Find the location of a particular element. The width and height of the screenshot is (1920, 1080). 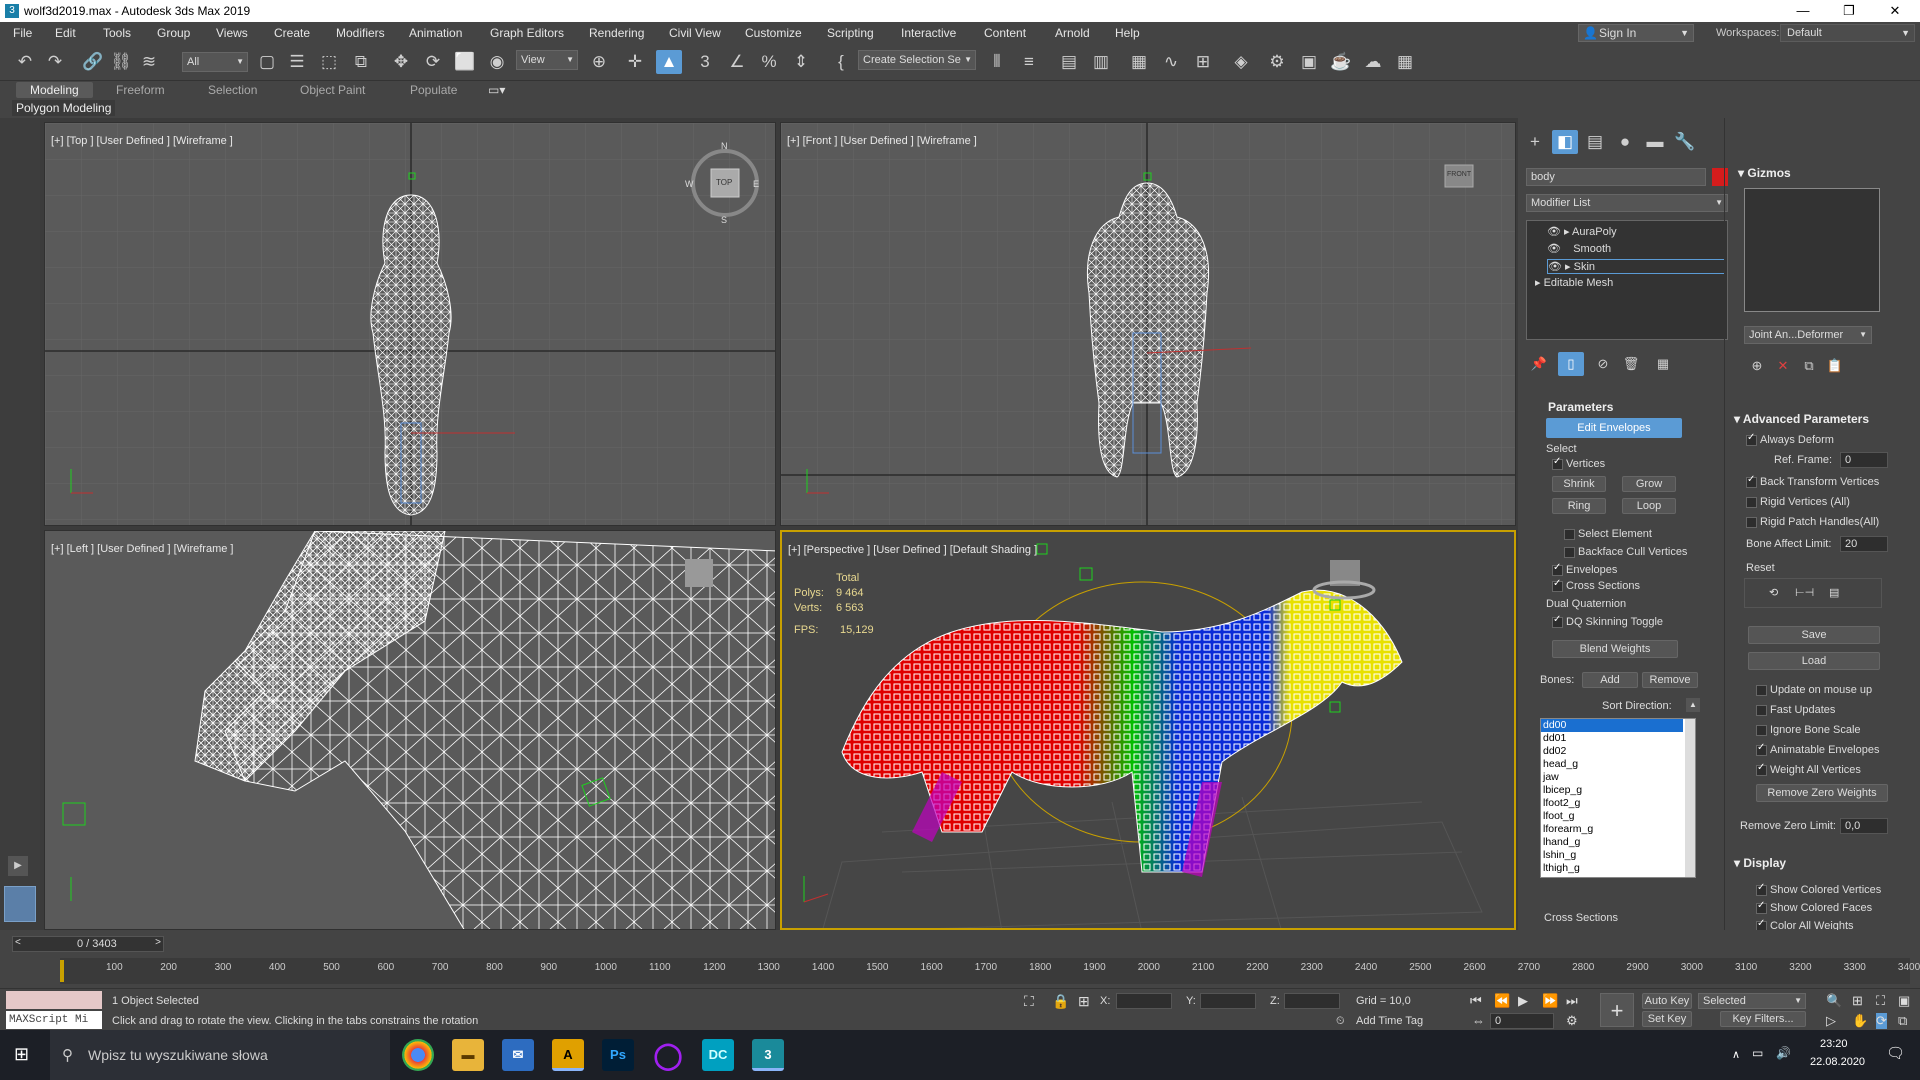

loop-button: Loop is located at coordinates (1649, 506).